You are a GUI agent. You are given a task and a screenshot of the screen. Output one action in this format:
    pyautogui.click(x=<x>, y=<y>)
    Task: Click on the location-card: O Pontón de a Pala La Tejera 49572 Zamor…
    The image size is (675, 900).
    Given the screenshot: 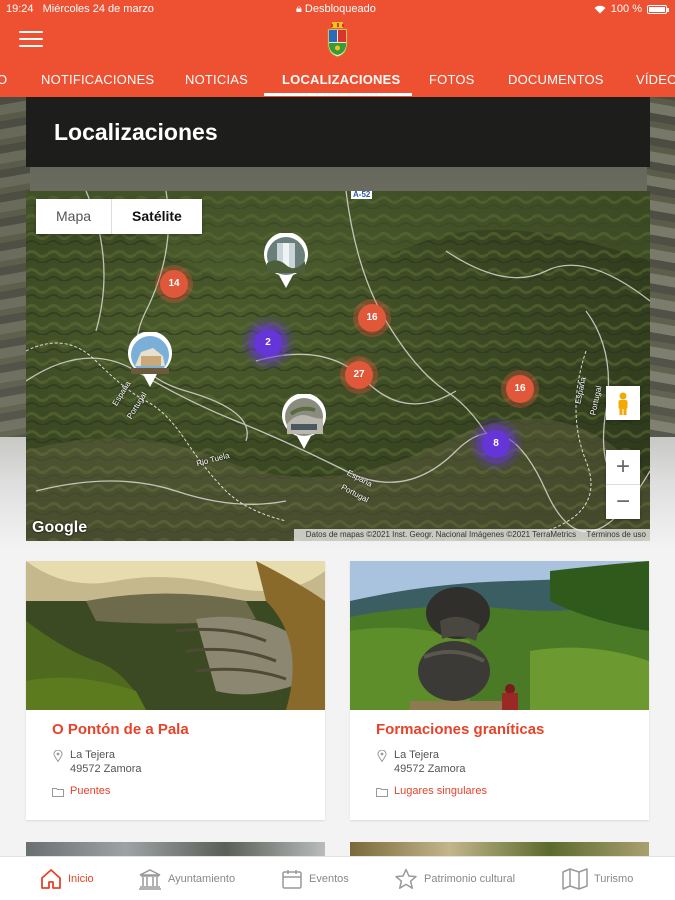 What is the action you would take?
    pyautogui.click(x=175, y=690)
    